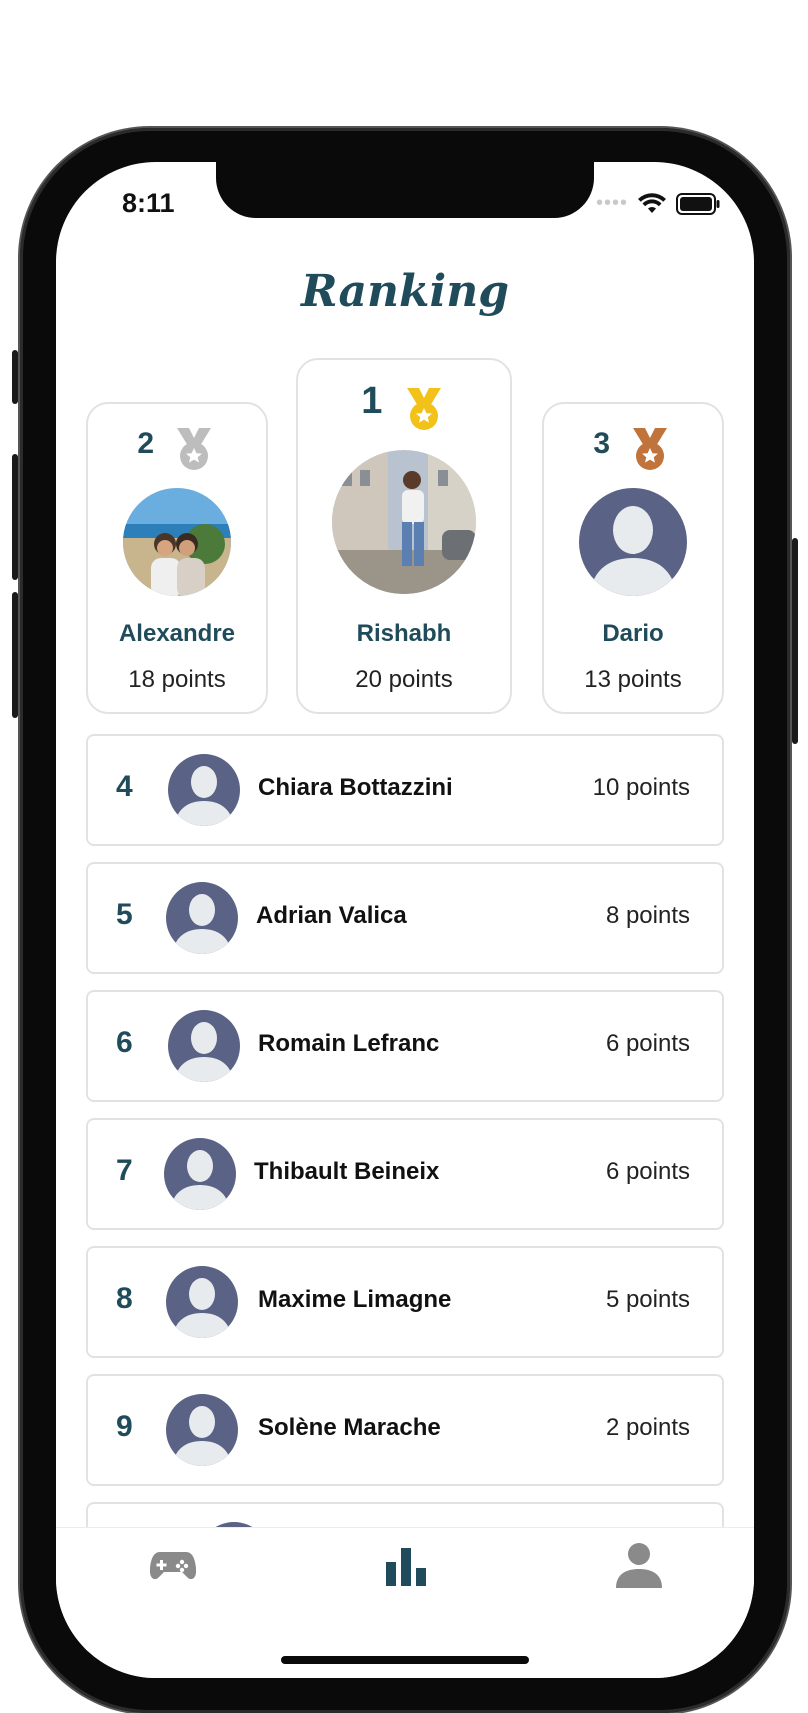 The image size is (808, 1713). I want to click on podium-rank: 3, so click(602, 444).